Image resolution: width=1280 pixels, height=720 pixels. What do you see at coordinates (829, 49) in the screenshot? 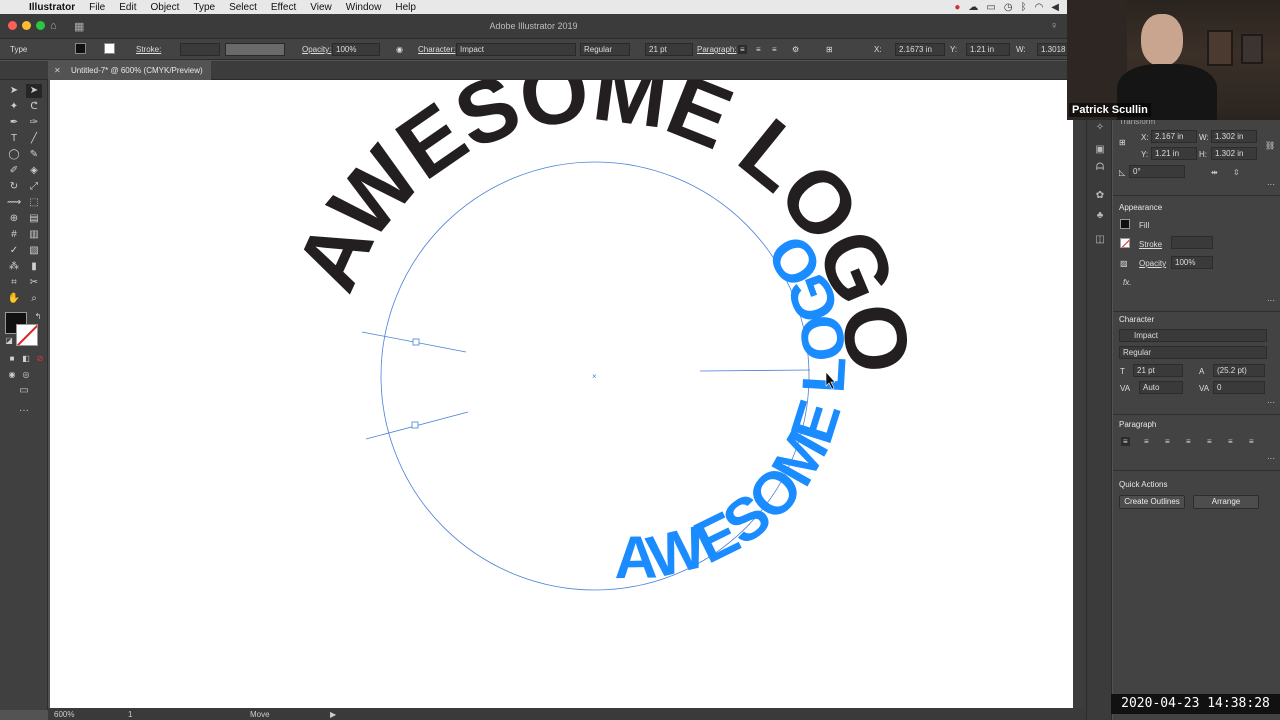
I see `align-to-icon: ⊞` at bounding box center [829, 49].